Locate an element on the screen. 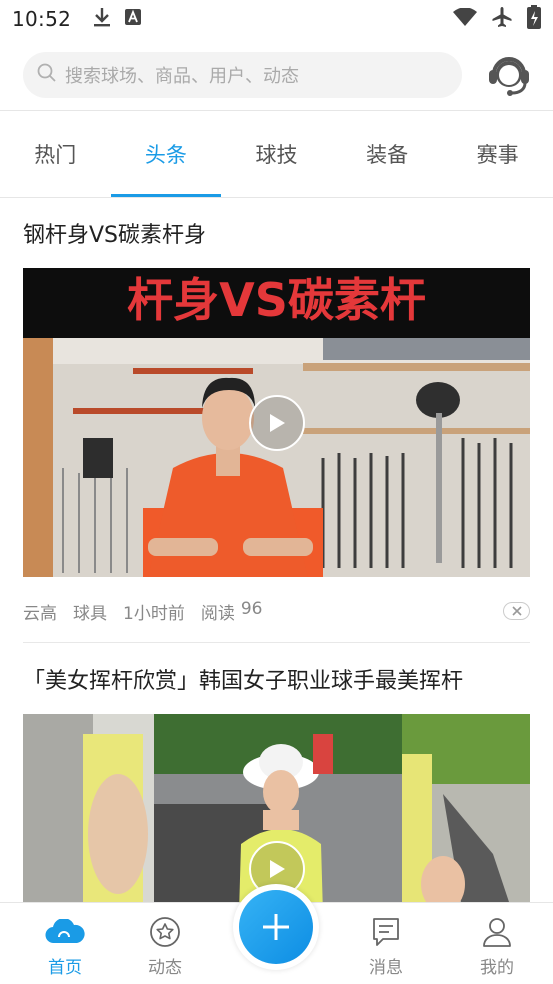  nav-label: 首页 is located at coordinates (65, 968).